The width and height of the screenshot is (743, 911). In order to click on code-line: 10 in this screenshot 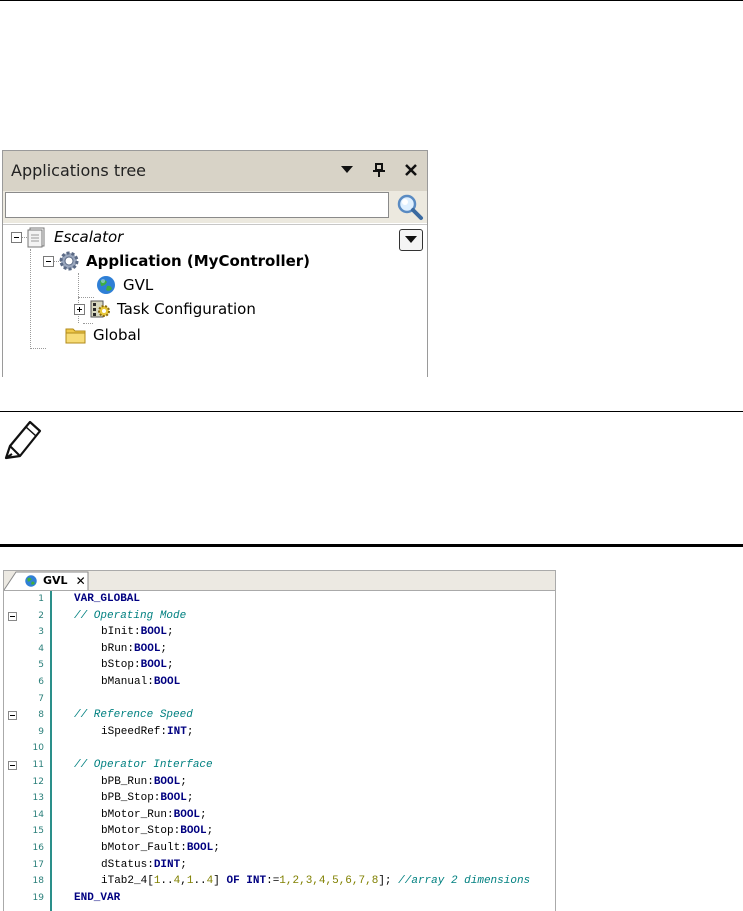, I will do `click(279, 748)`.